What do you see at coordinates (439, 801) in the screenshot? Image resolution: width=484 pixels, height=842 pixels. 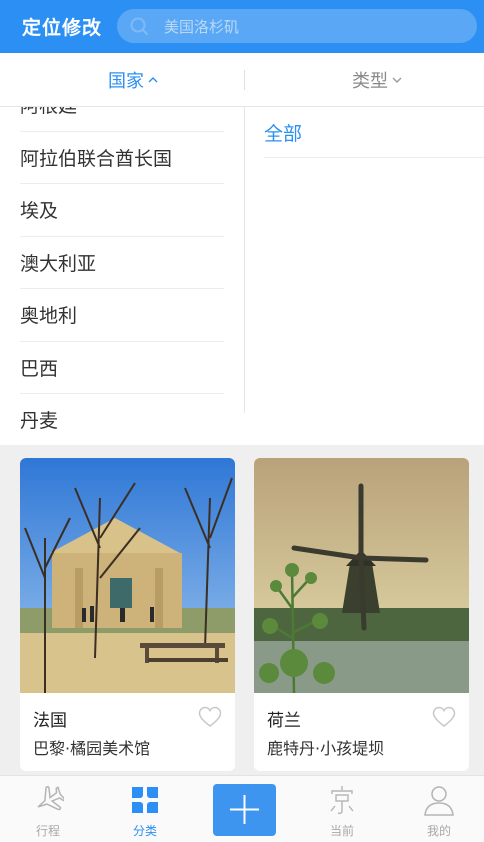 I see `user-icon` at bounding box center [439, 801].